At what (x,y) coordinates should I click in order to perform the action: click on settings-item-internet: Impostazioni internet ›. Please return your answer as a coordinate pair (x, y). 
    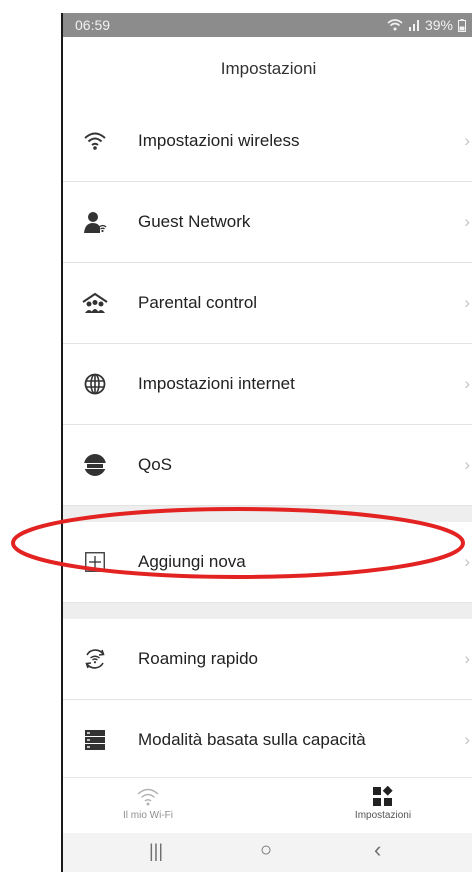
    Looking at the image, I should click on (267, 384).